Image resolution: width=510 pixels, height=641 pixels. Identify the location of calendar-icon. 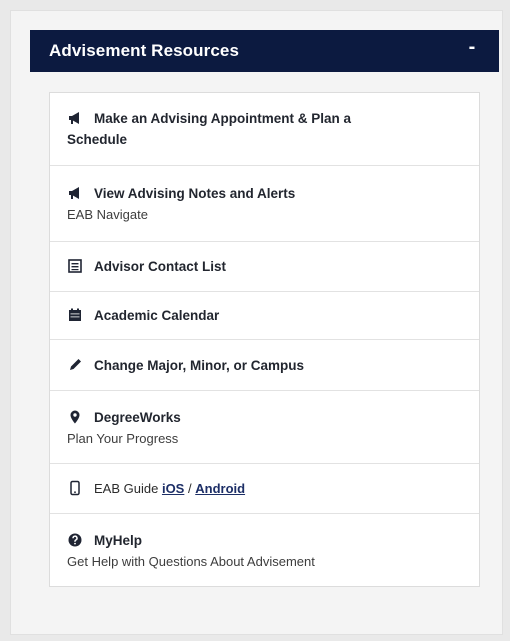
(75, 315).